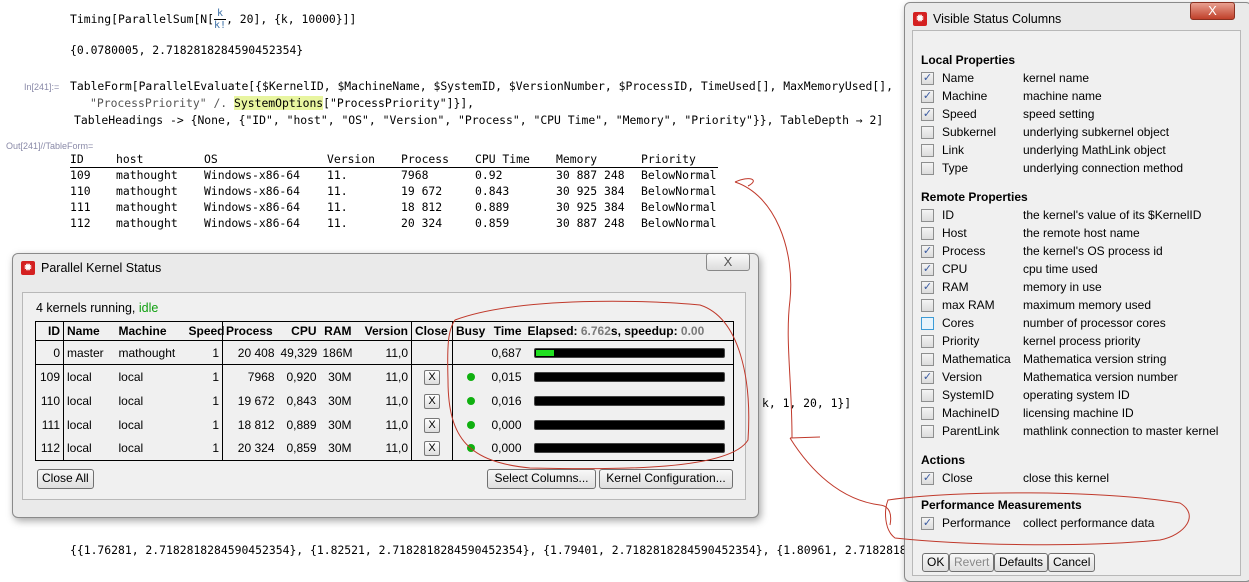 This screenshot has width=1249, height=582. Describe the element at coordinates (840, 481) in the screenshot. I see `annotation-arrow-from-panel` at that location.